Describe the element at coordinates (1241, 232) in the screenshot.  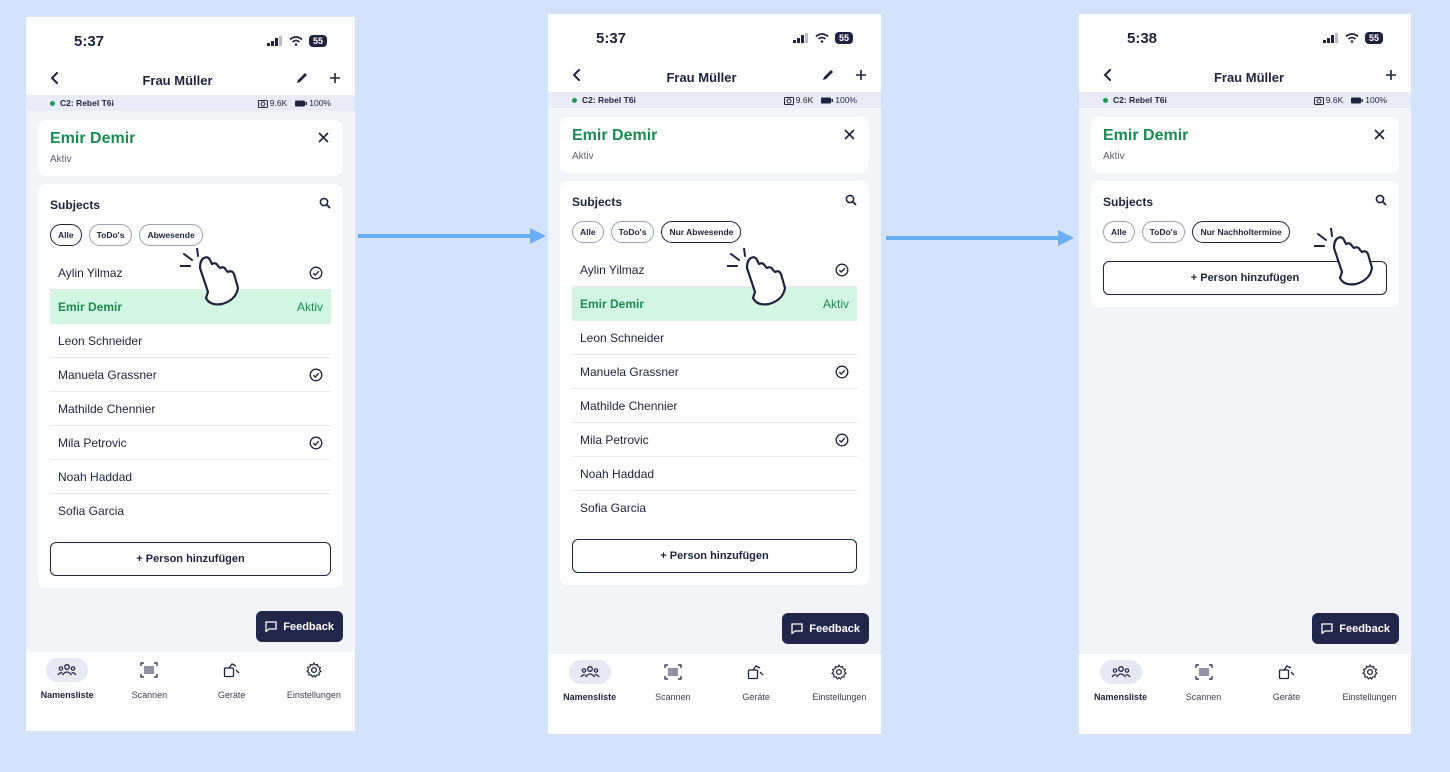
I see `filter-chip: Nur Nachholtermine` at that location.